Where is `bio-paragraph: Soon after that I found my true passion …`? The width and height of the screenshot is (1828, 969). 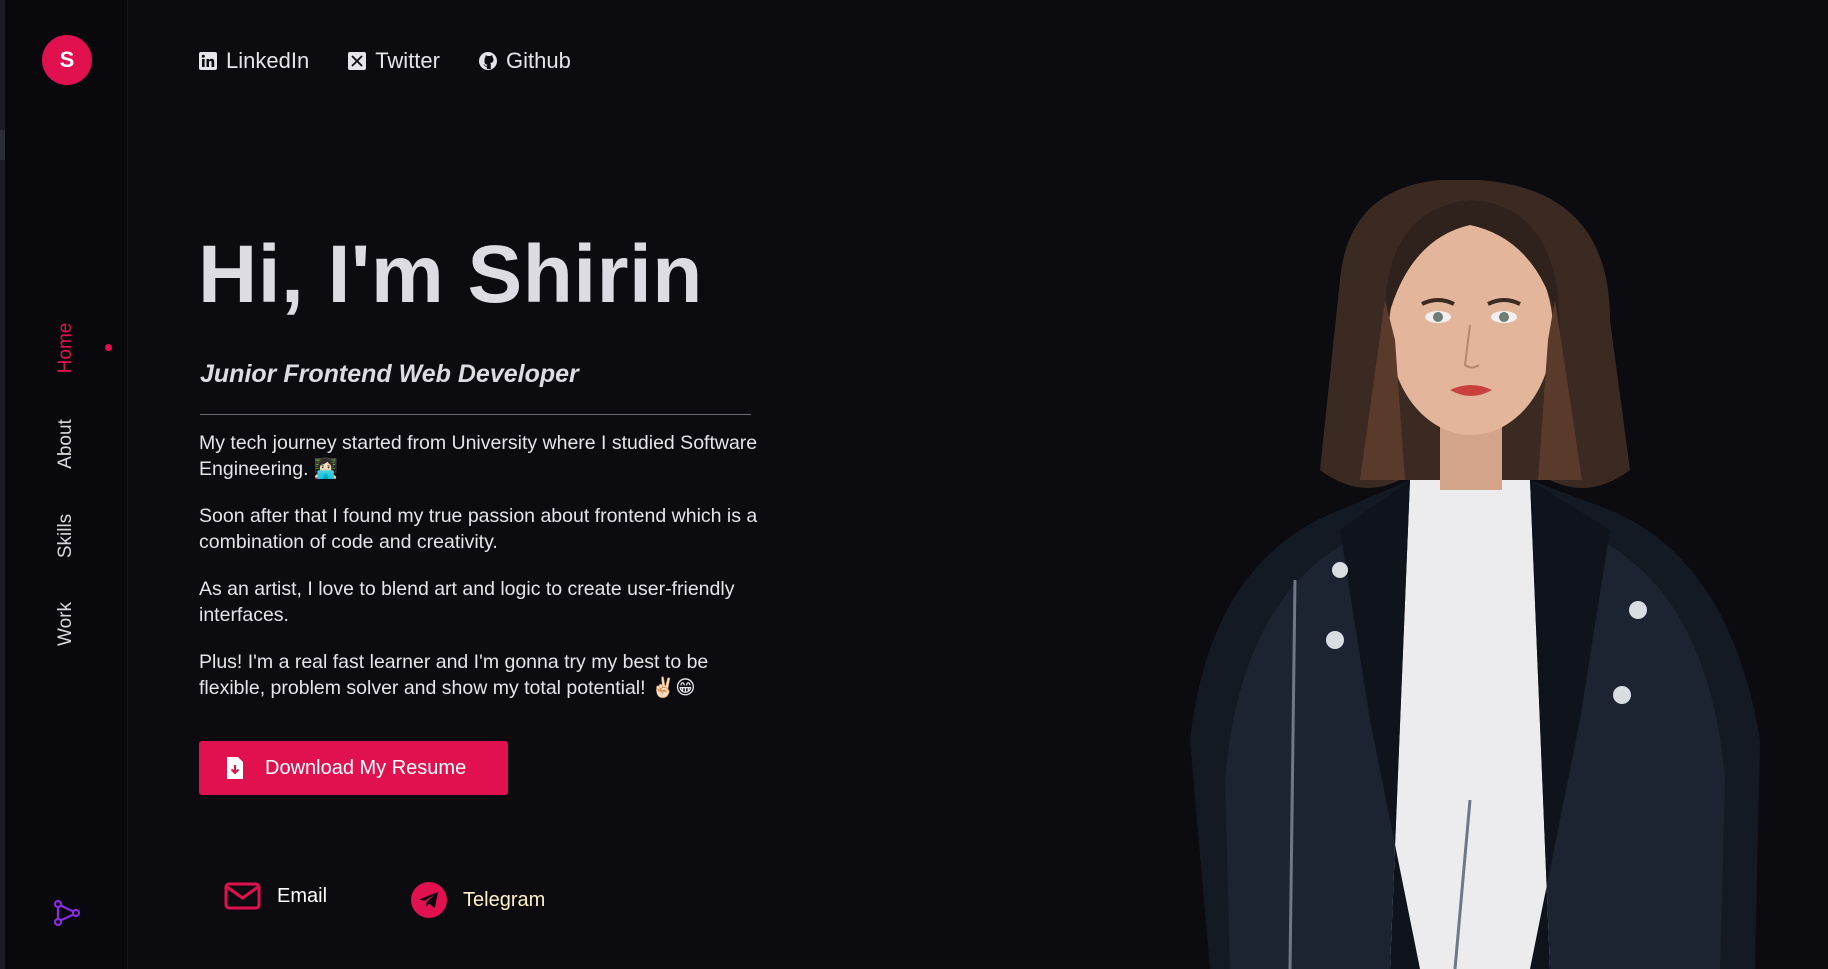 bio-paragraph: Soon after that I found my true passion … is located at coordinates (478, 529).